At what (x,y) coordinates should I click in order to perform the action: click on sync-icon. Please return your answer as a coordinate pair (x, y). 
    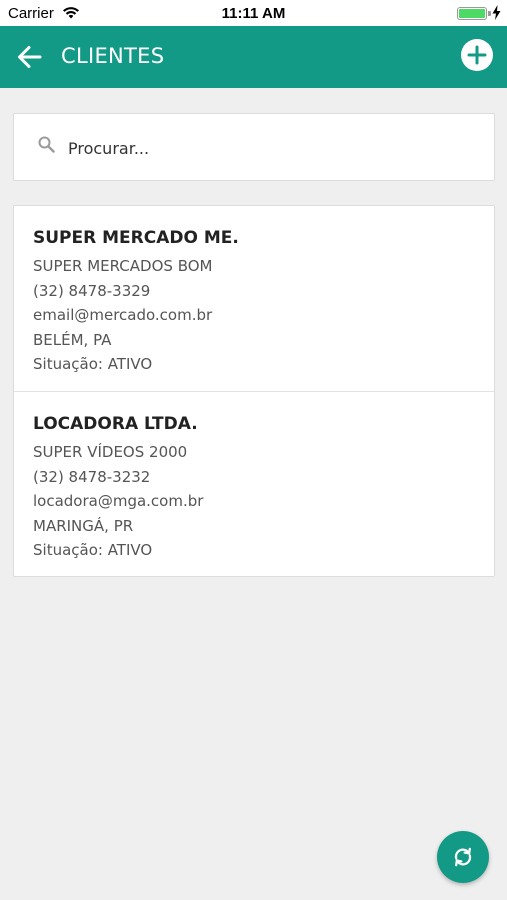
    Looking at the image, I should click on (463, 857).